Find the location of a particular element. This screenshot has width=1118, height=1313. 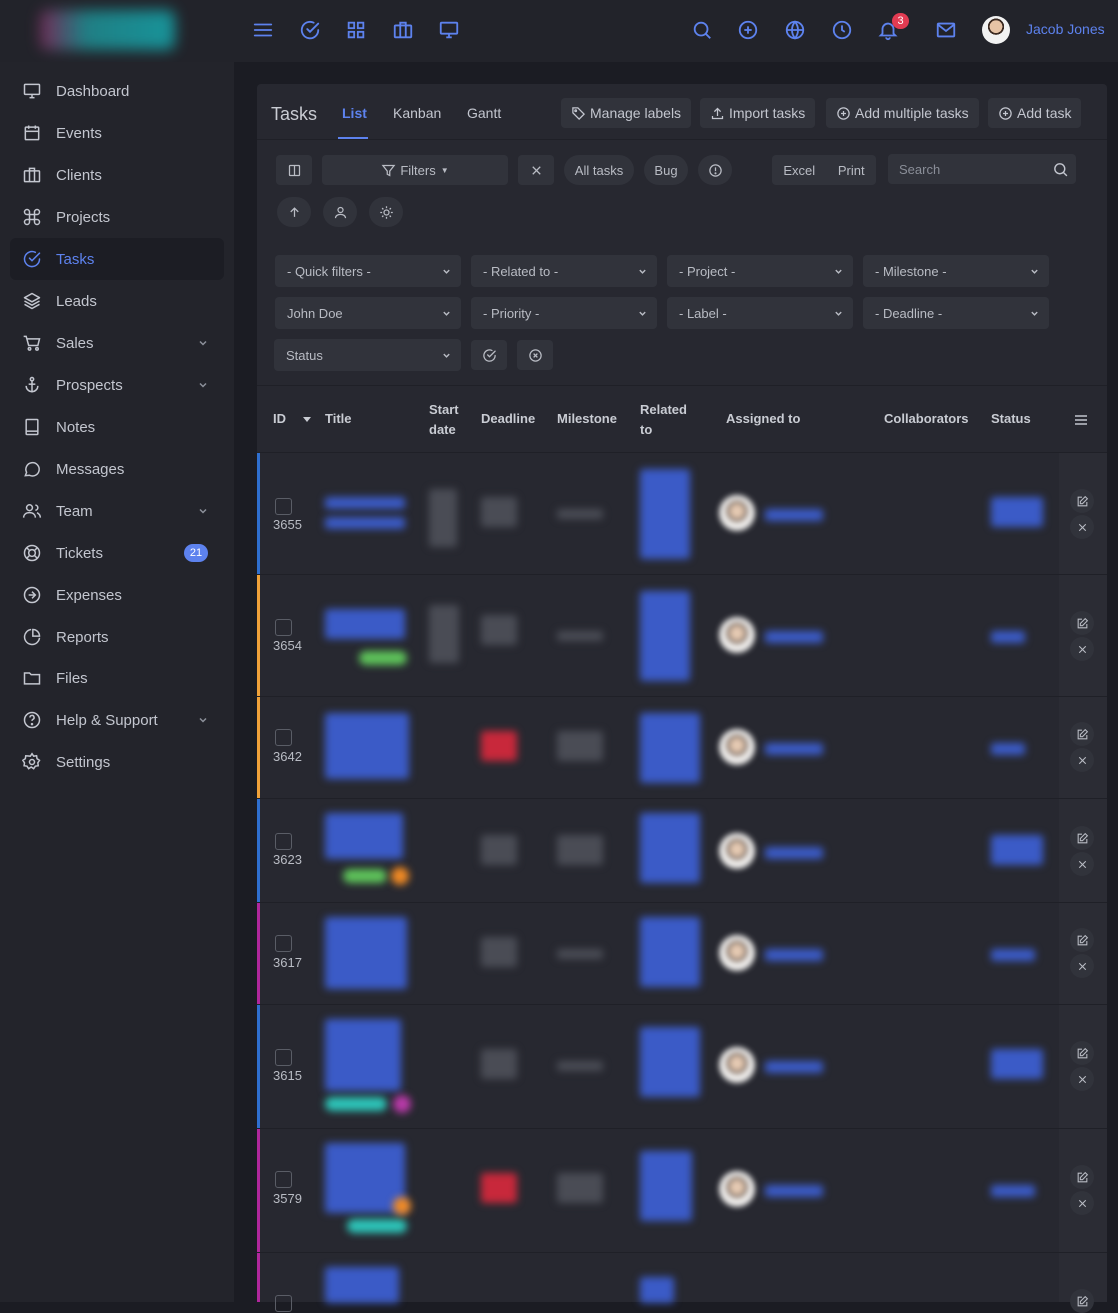

sidebar-item-sales: Sales is located at coordinates (117, 343).